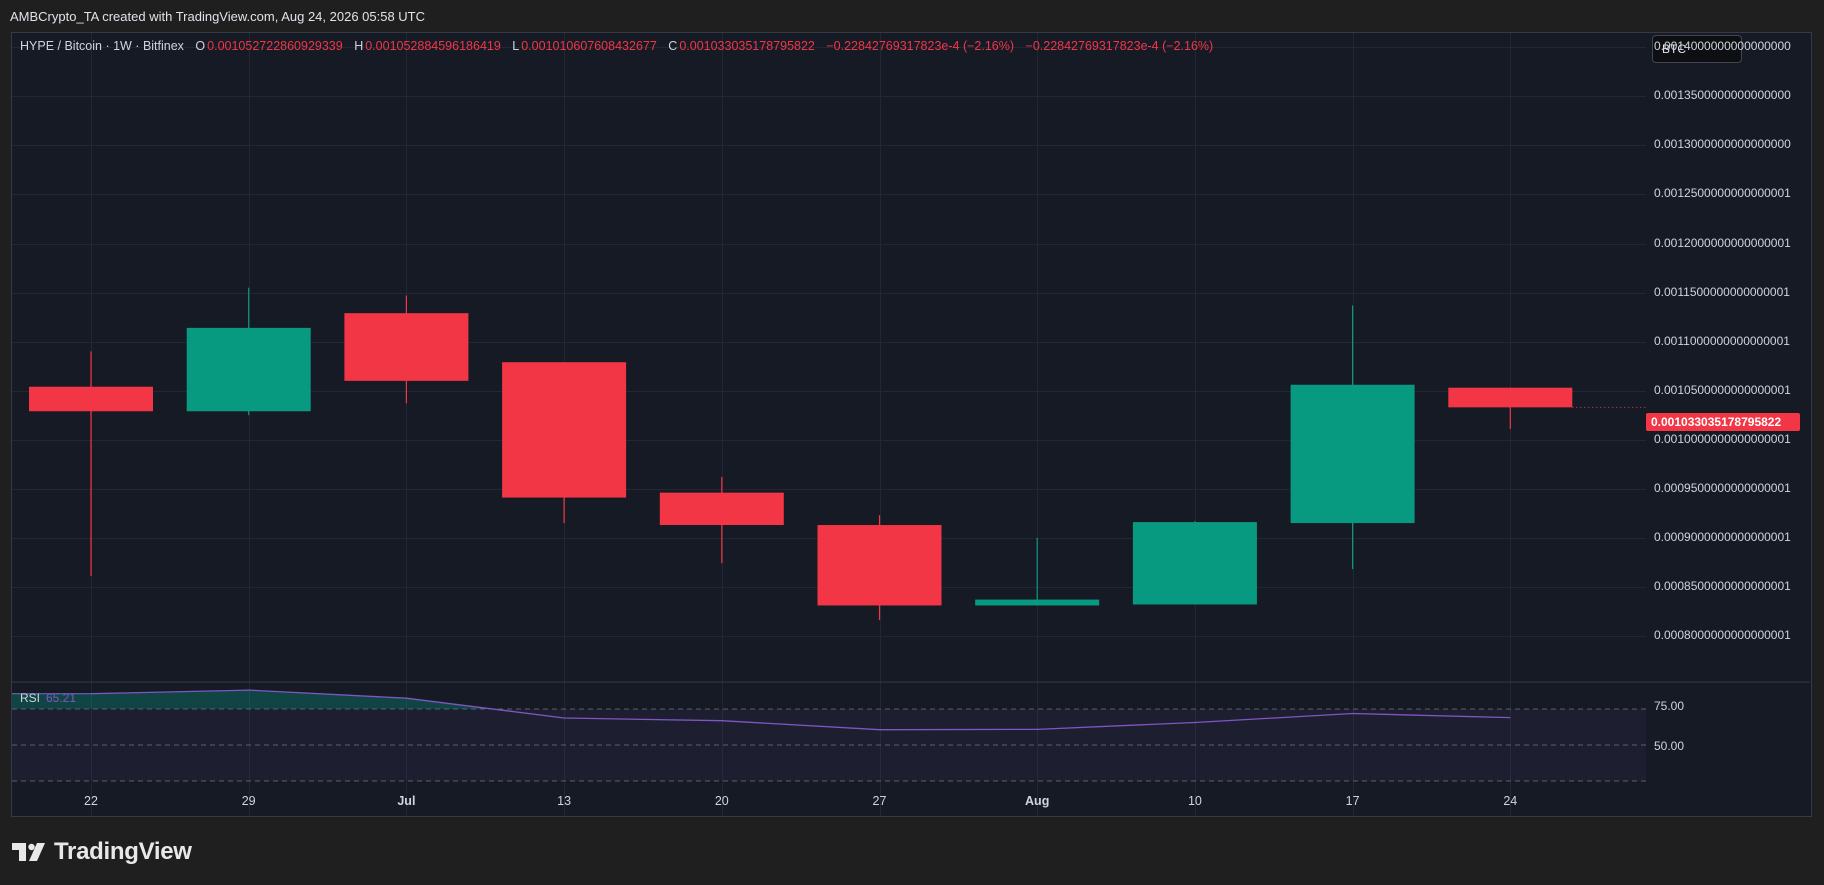  Describe the element at coordinates (1722, 46) in the screenshot. I see `price-axis-label: 0.0014000000000000000` at that location.